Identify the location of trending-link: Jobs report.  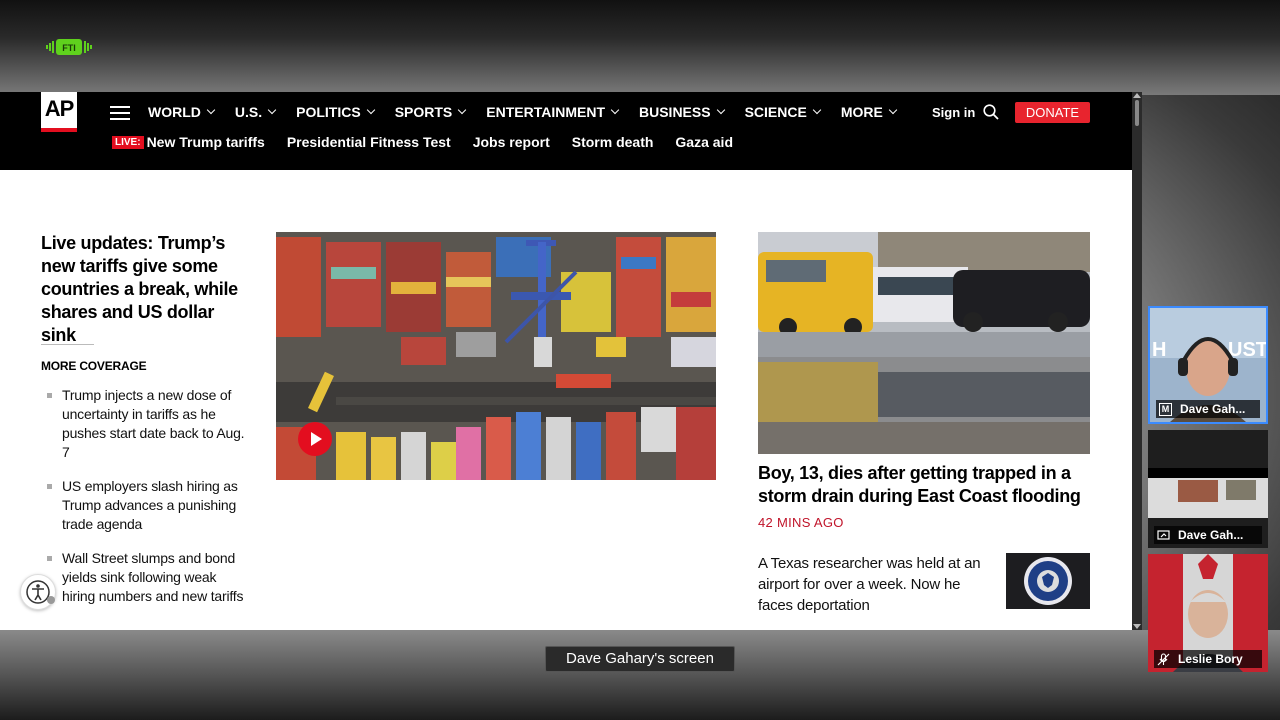
(511, 142).